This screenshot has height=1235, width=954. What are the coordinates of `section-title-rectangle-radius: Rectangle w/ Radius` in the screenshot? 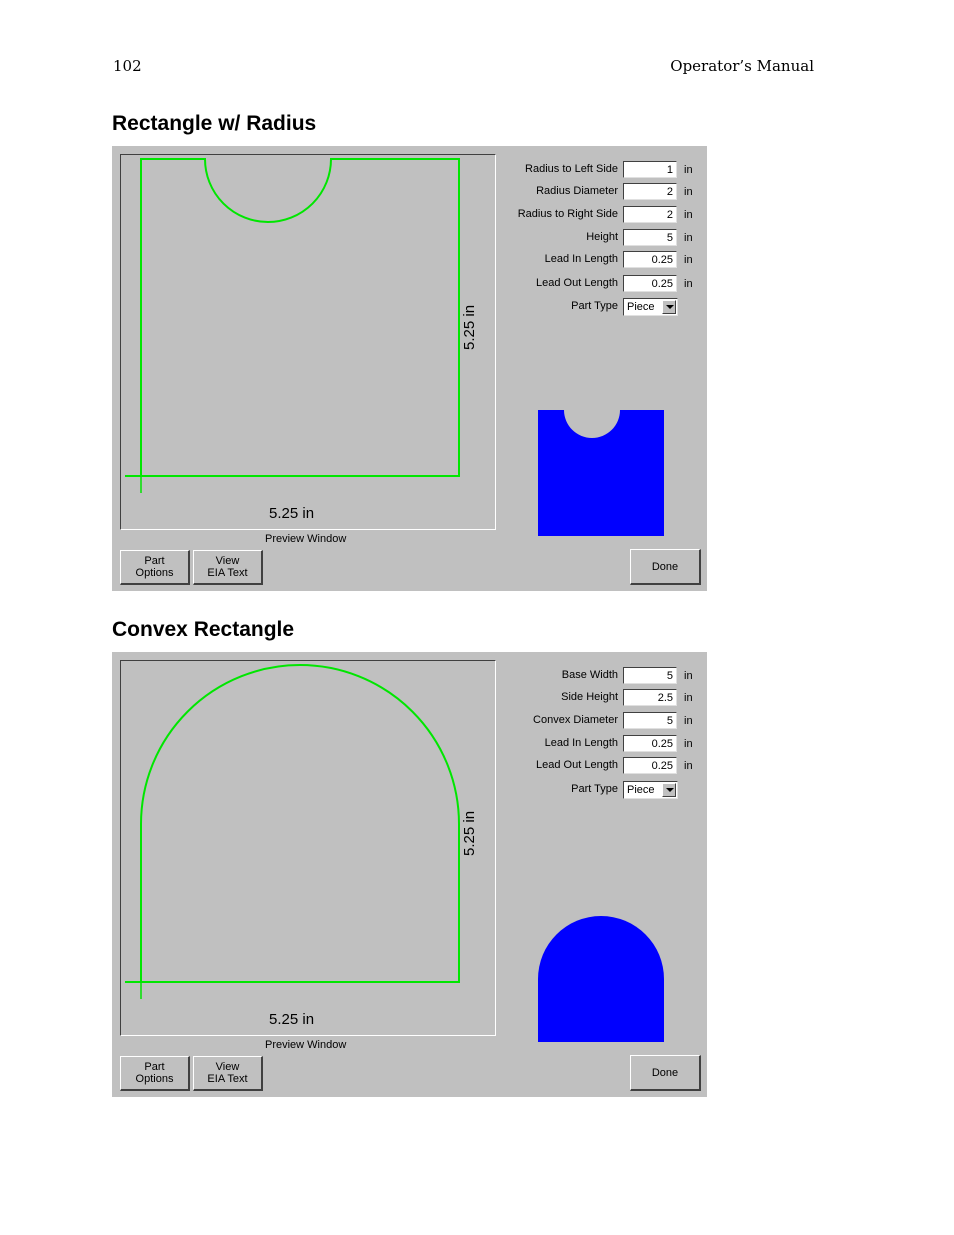 It's located at (214, 123).